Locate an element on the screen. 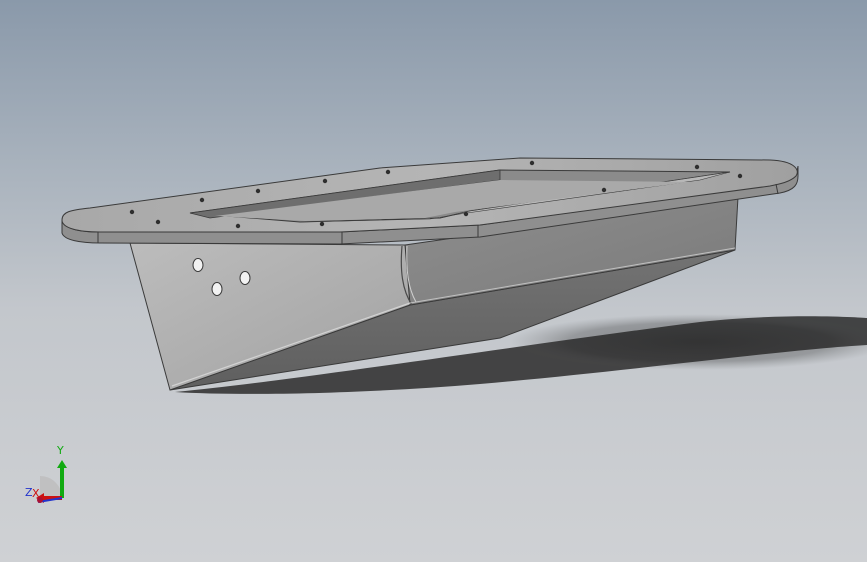 The height and width of the screenshot is (562, 867). x-axis-label: X is located at coordinates (36, 493).